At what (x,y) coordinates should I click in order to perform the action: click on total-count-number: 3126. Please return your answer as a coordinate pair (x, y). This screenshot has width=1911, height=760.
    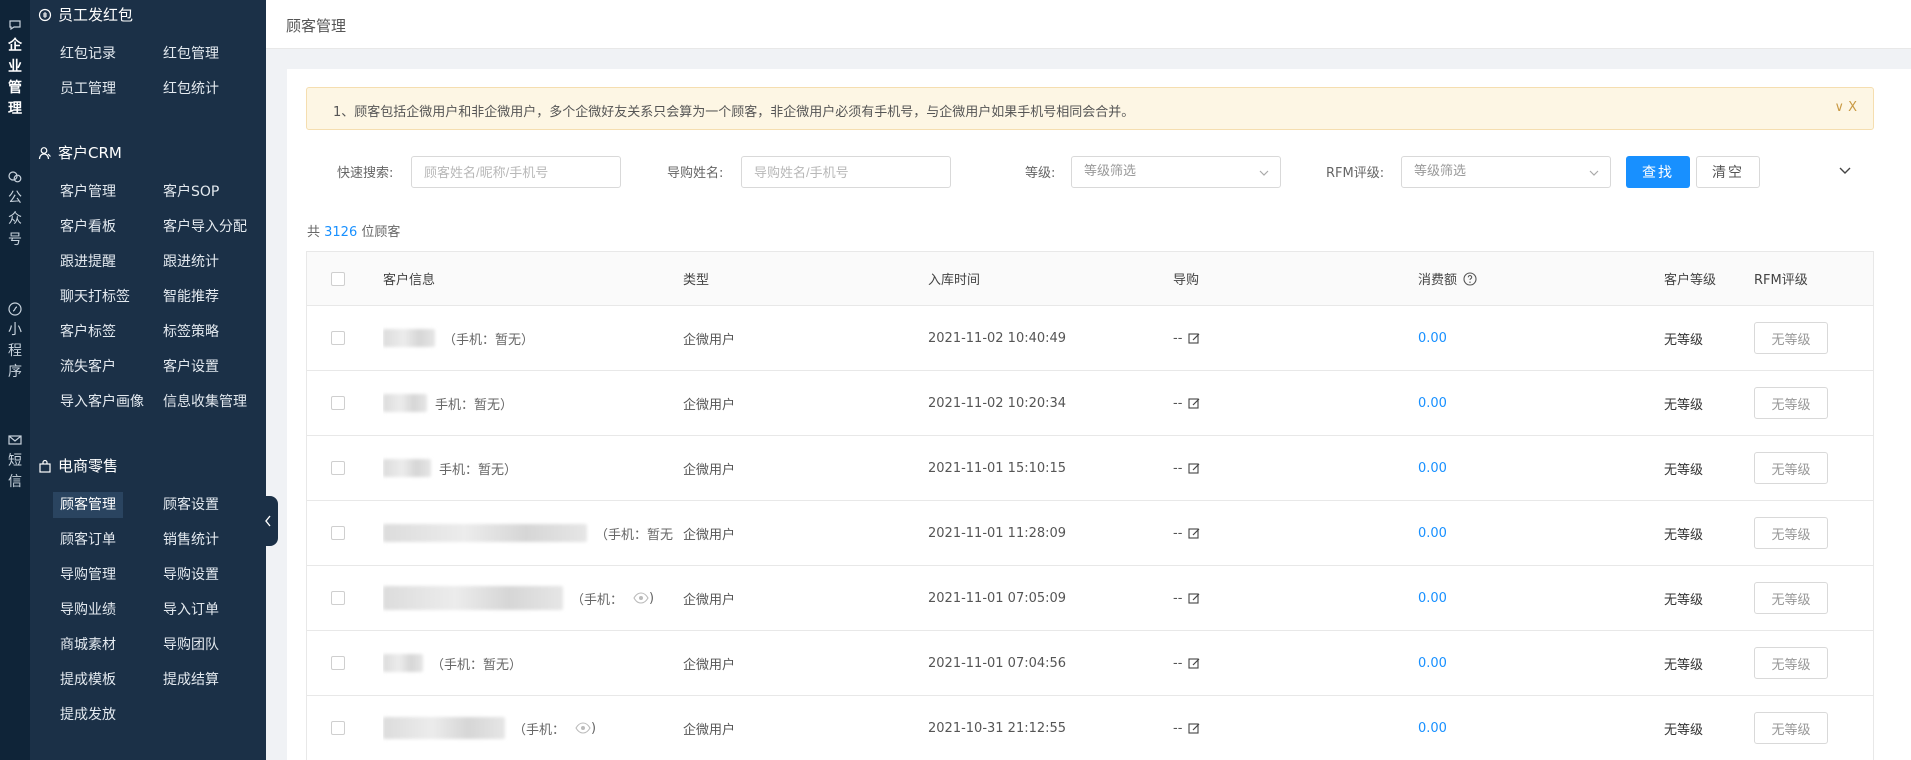
    Looking at the image, I should click on (341, 232).